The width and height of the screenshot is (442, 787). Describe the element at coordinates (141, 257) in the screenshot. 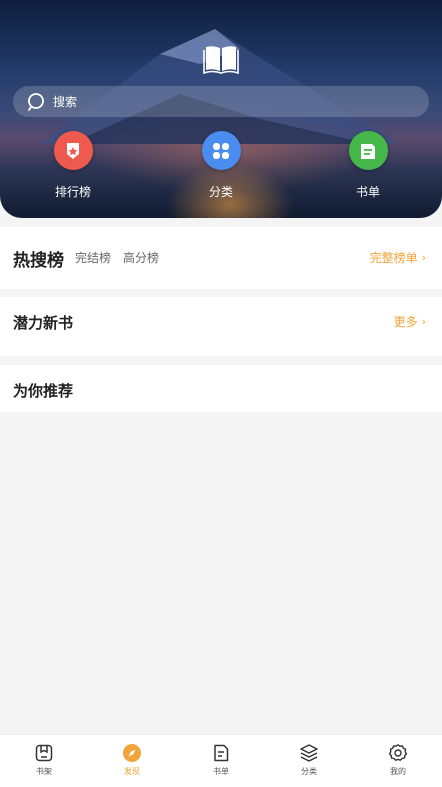

I see `tab-high-score: 高分榜` at that location.